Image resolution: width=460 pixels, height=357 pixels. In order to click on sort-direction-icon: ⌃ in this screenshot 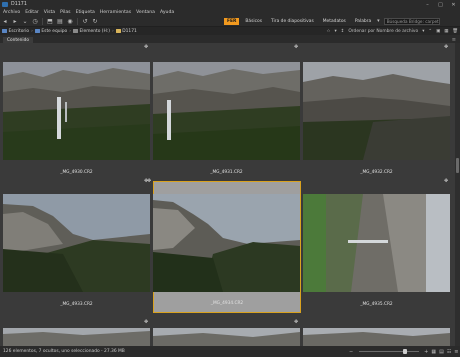, I will do `click(430, 31)`.